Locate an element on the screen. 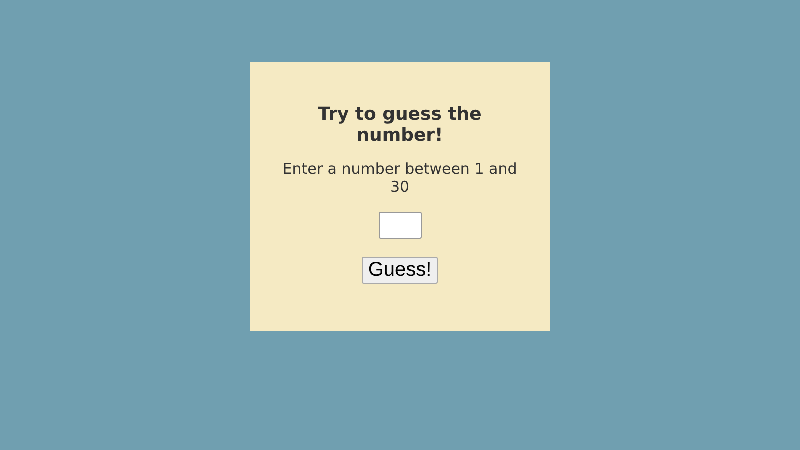 The width and height of the screenshot is (800, 450). guess-input-field is located at coordinates (400, 225).